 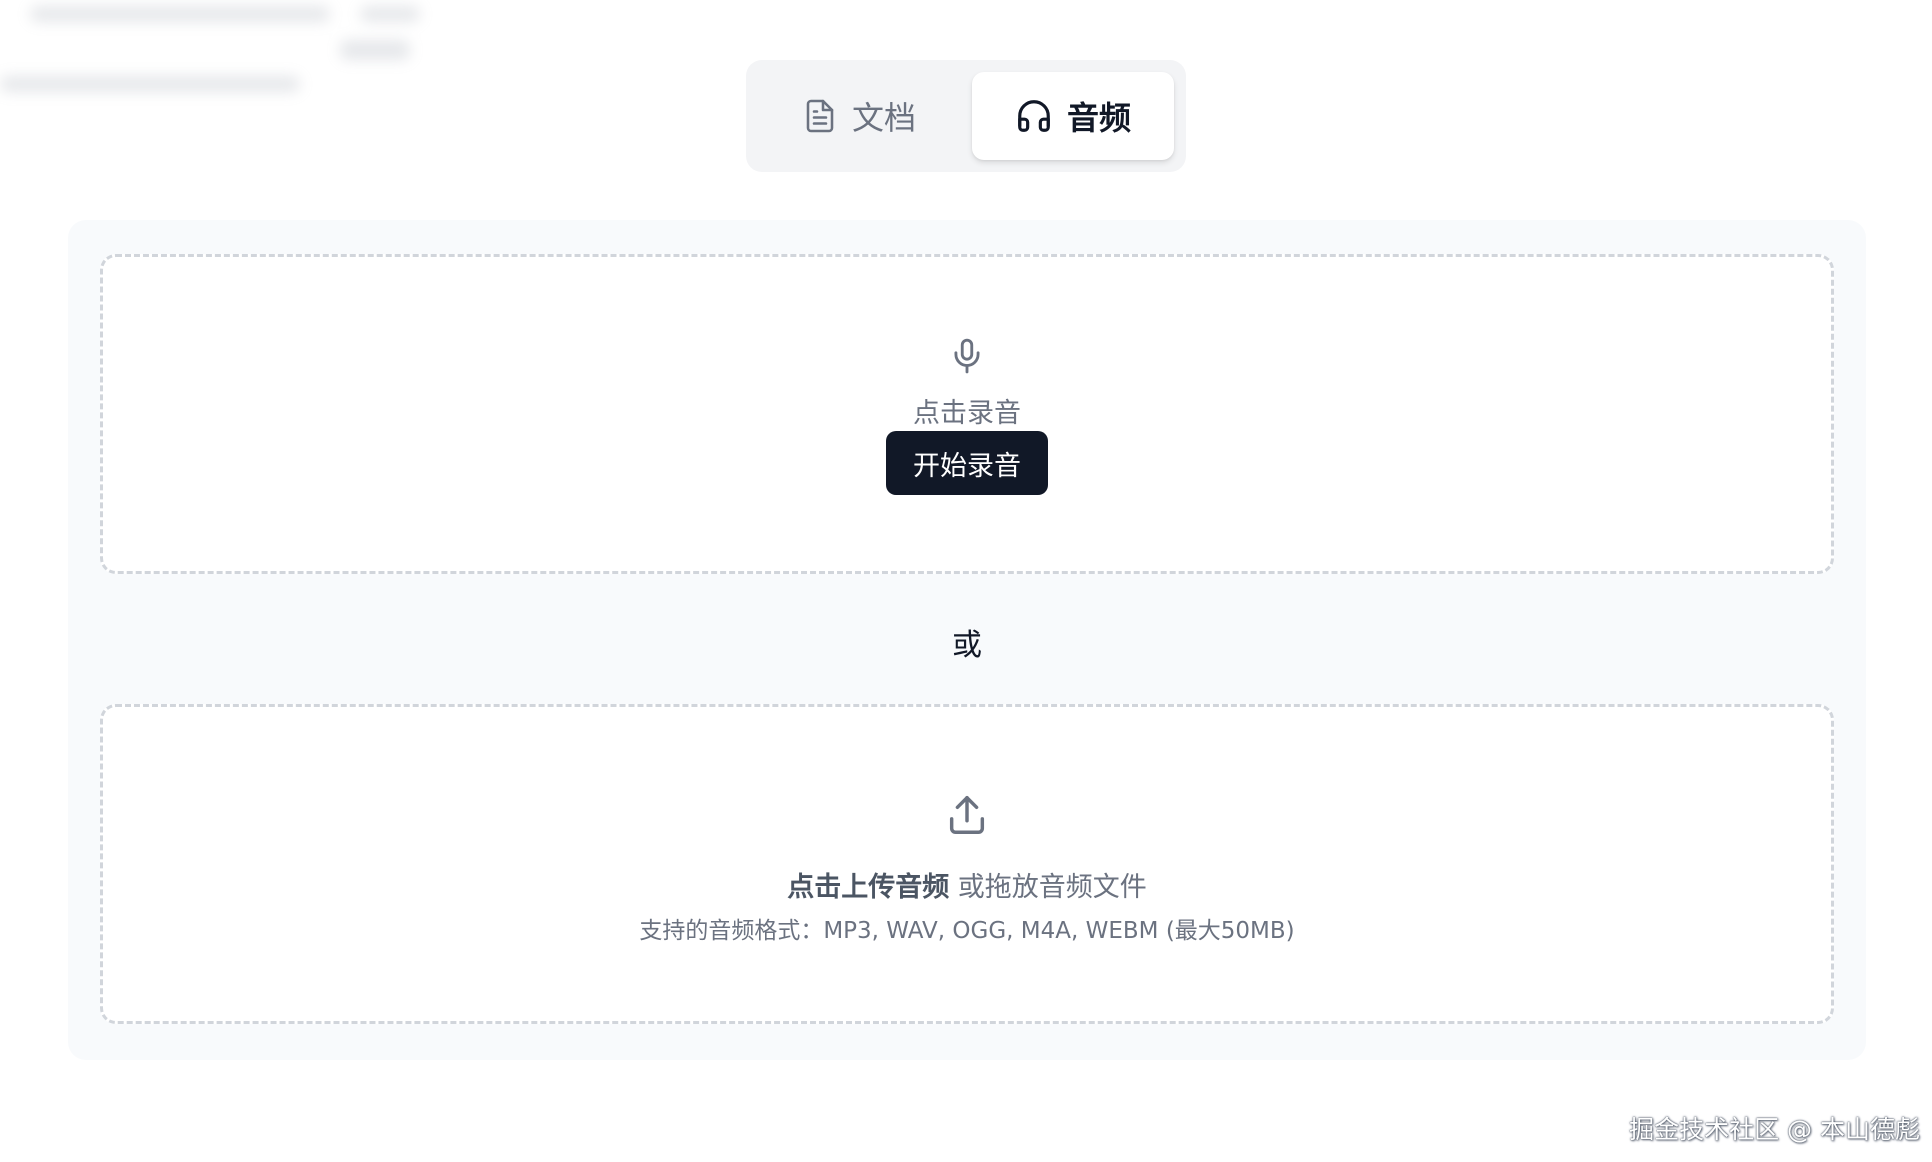 What do you see at coordinates (868, 887) in the screenshot?
I see `click-to-upload-link: 点击上传音频` at bounding box center [868, 887].